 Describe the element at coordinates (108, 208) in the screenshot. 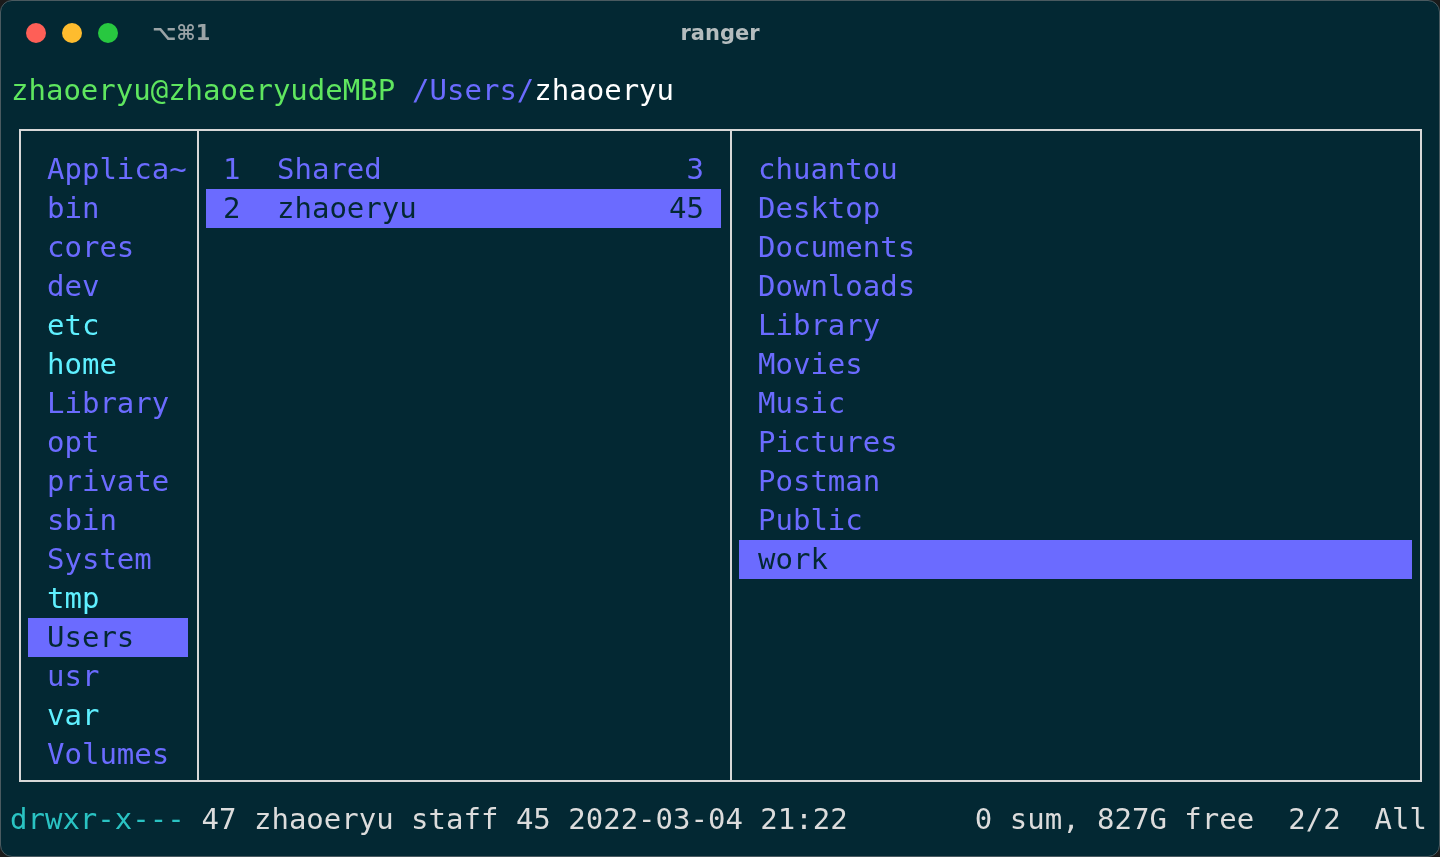

I see `file-entry: bin` at that location.